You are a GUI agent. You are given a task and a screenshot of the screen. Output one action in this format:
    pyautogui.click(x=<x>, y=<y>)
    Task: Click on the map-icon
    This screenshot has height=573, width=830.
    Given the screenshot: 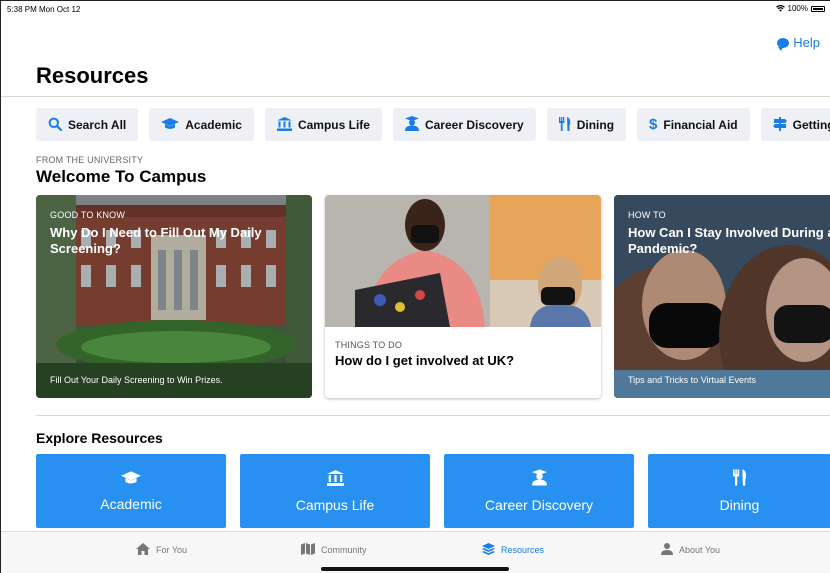 What is the action you would take?
    pyautogui.click(x=308, y=550)
    